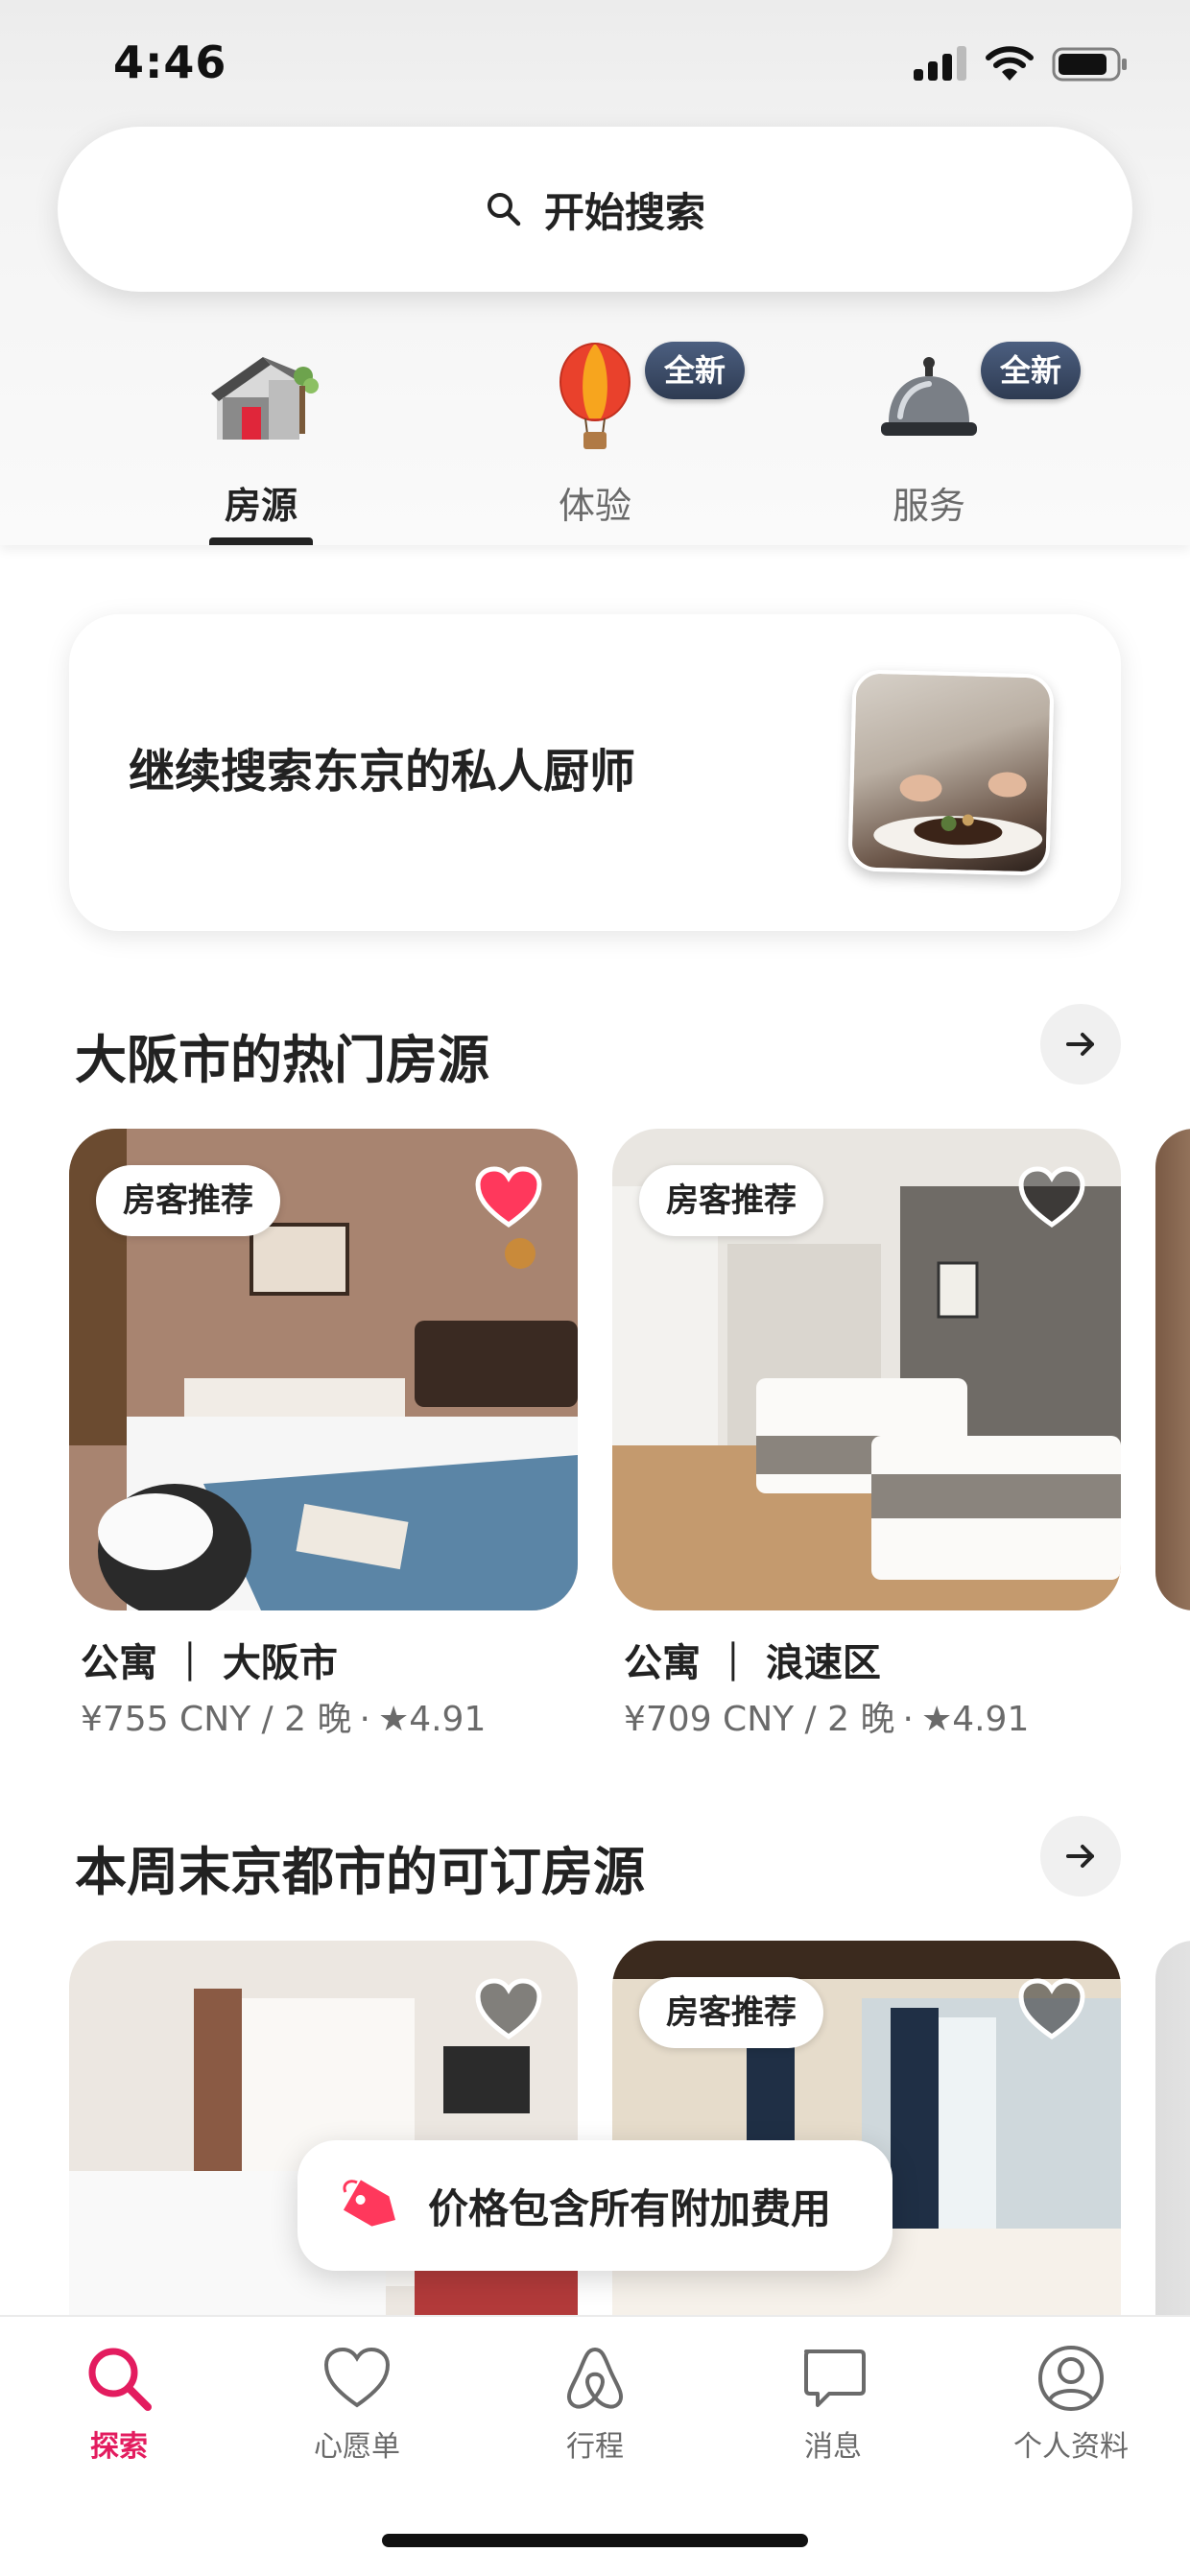  What do you see at coordinates (1090, 64) in the screenshot?
I see `battery-icon` at bounding box center [1090, 64].